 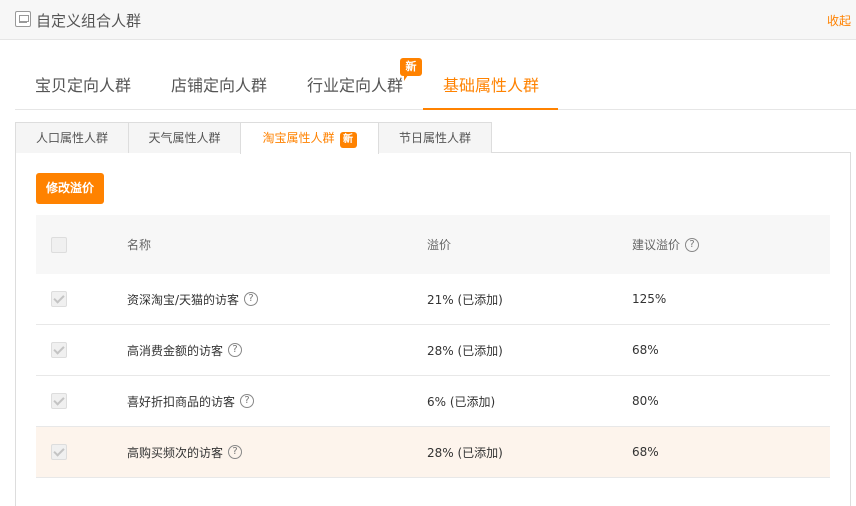 I want to click on col-premium: 溢价, so click(x=439, y=245).